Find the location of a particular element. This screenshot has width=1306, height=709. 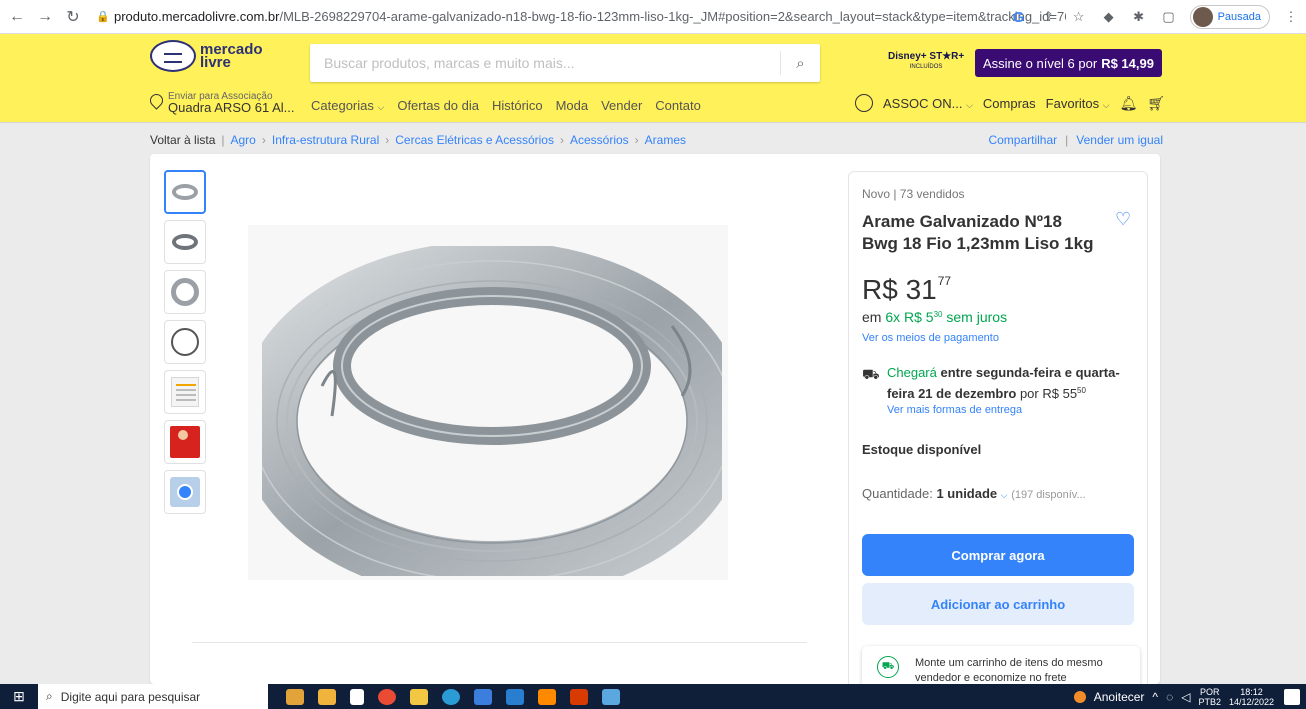

forward-arrow-icon: → is located at coordinates (45, 17).